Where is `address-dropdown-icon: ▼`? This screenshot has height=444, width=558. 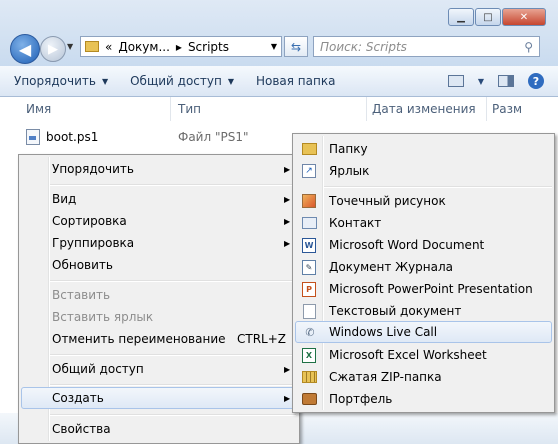 address-dropdown-icon: ▼ is located at coordinates (274, 46).